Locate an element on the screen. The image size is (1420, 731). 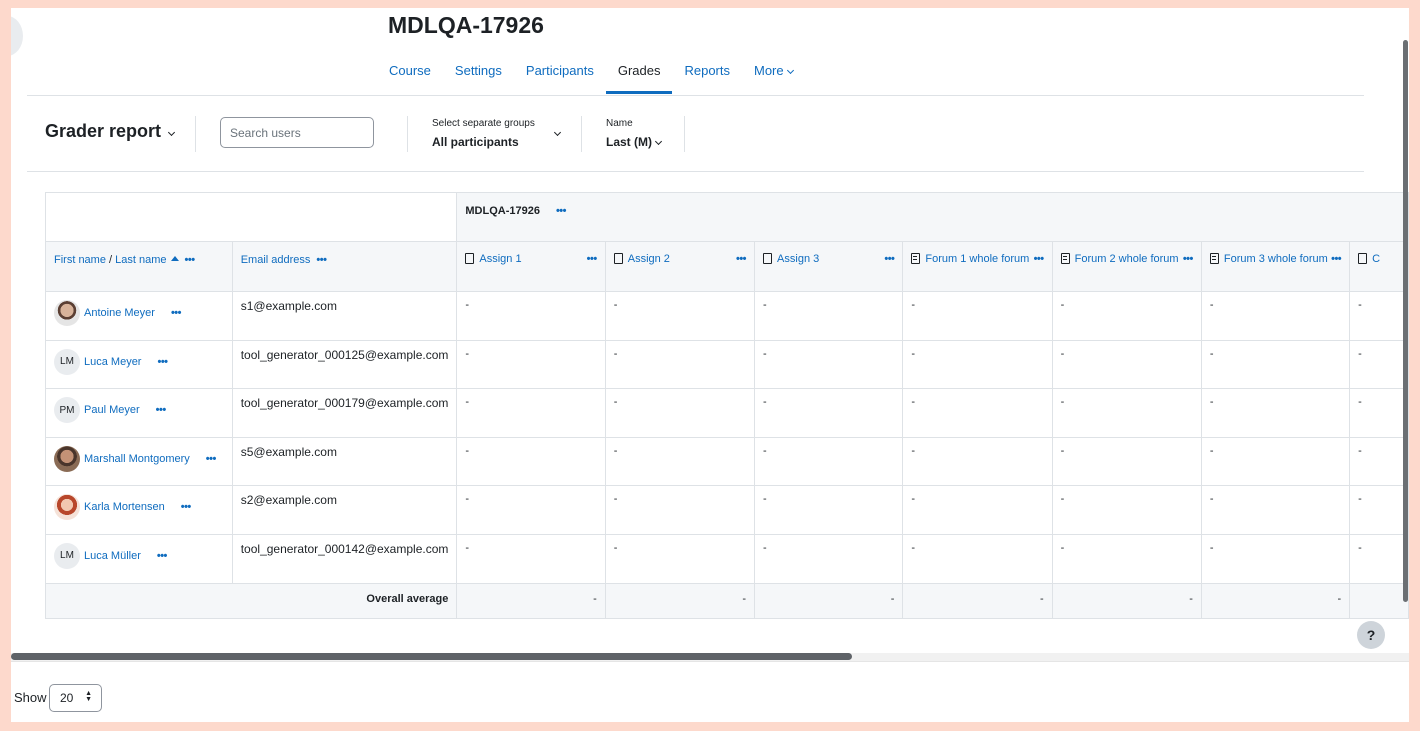
email-cell: tool_generator_000179@example.com is located at coordinates (344, 413).